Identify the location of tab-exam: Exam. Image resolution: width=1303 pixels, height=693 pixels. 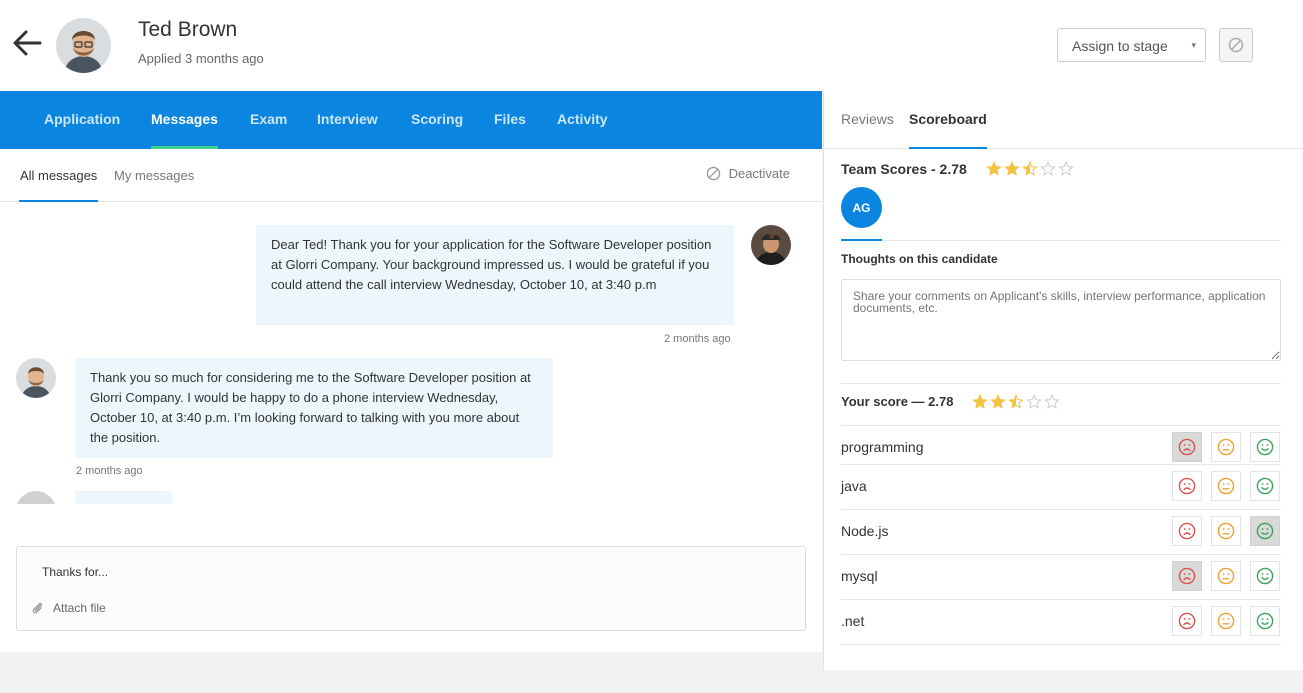
(268, 130).